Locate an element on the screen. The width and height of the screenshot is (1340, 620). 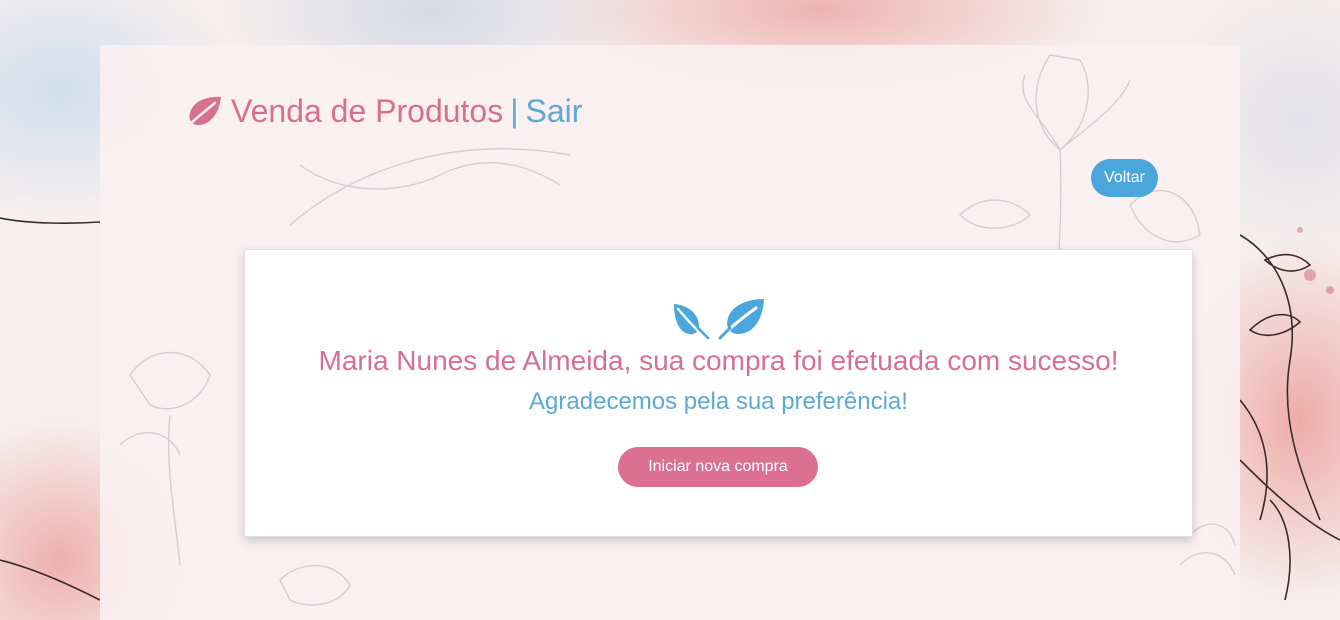
leaf-icon is located at coordinates (203, 112).